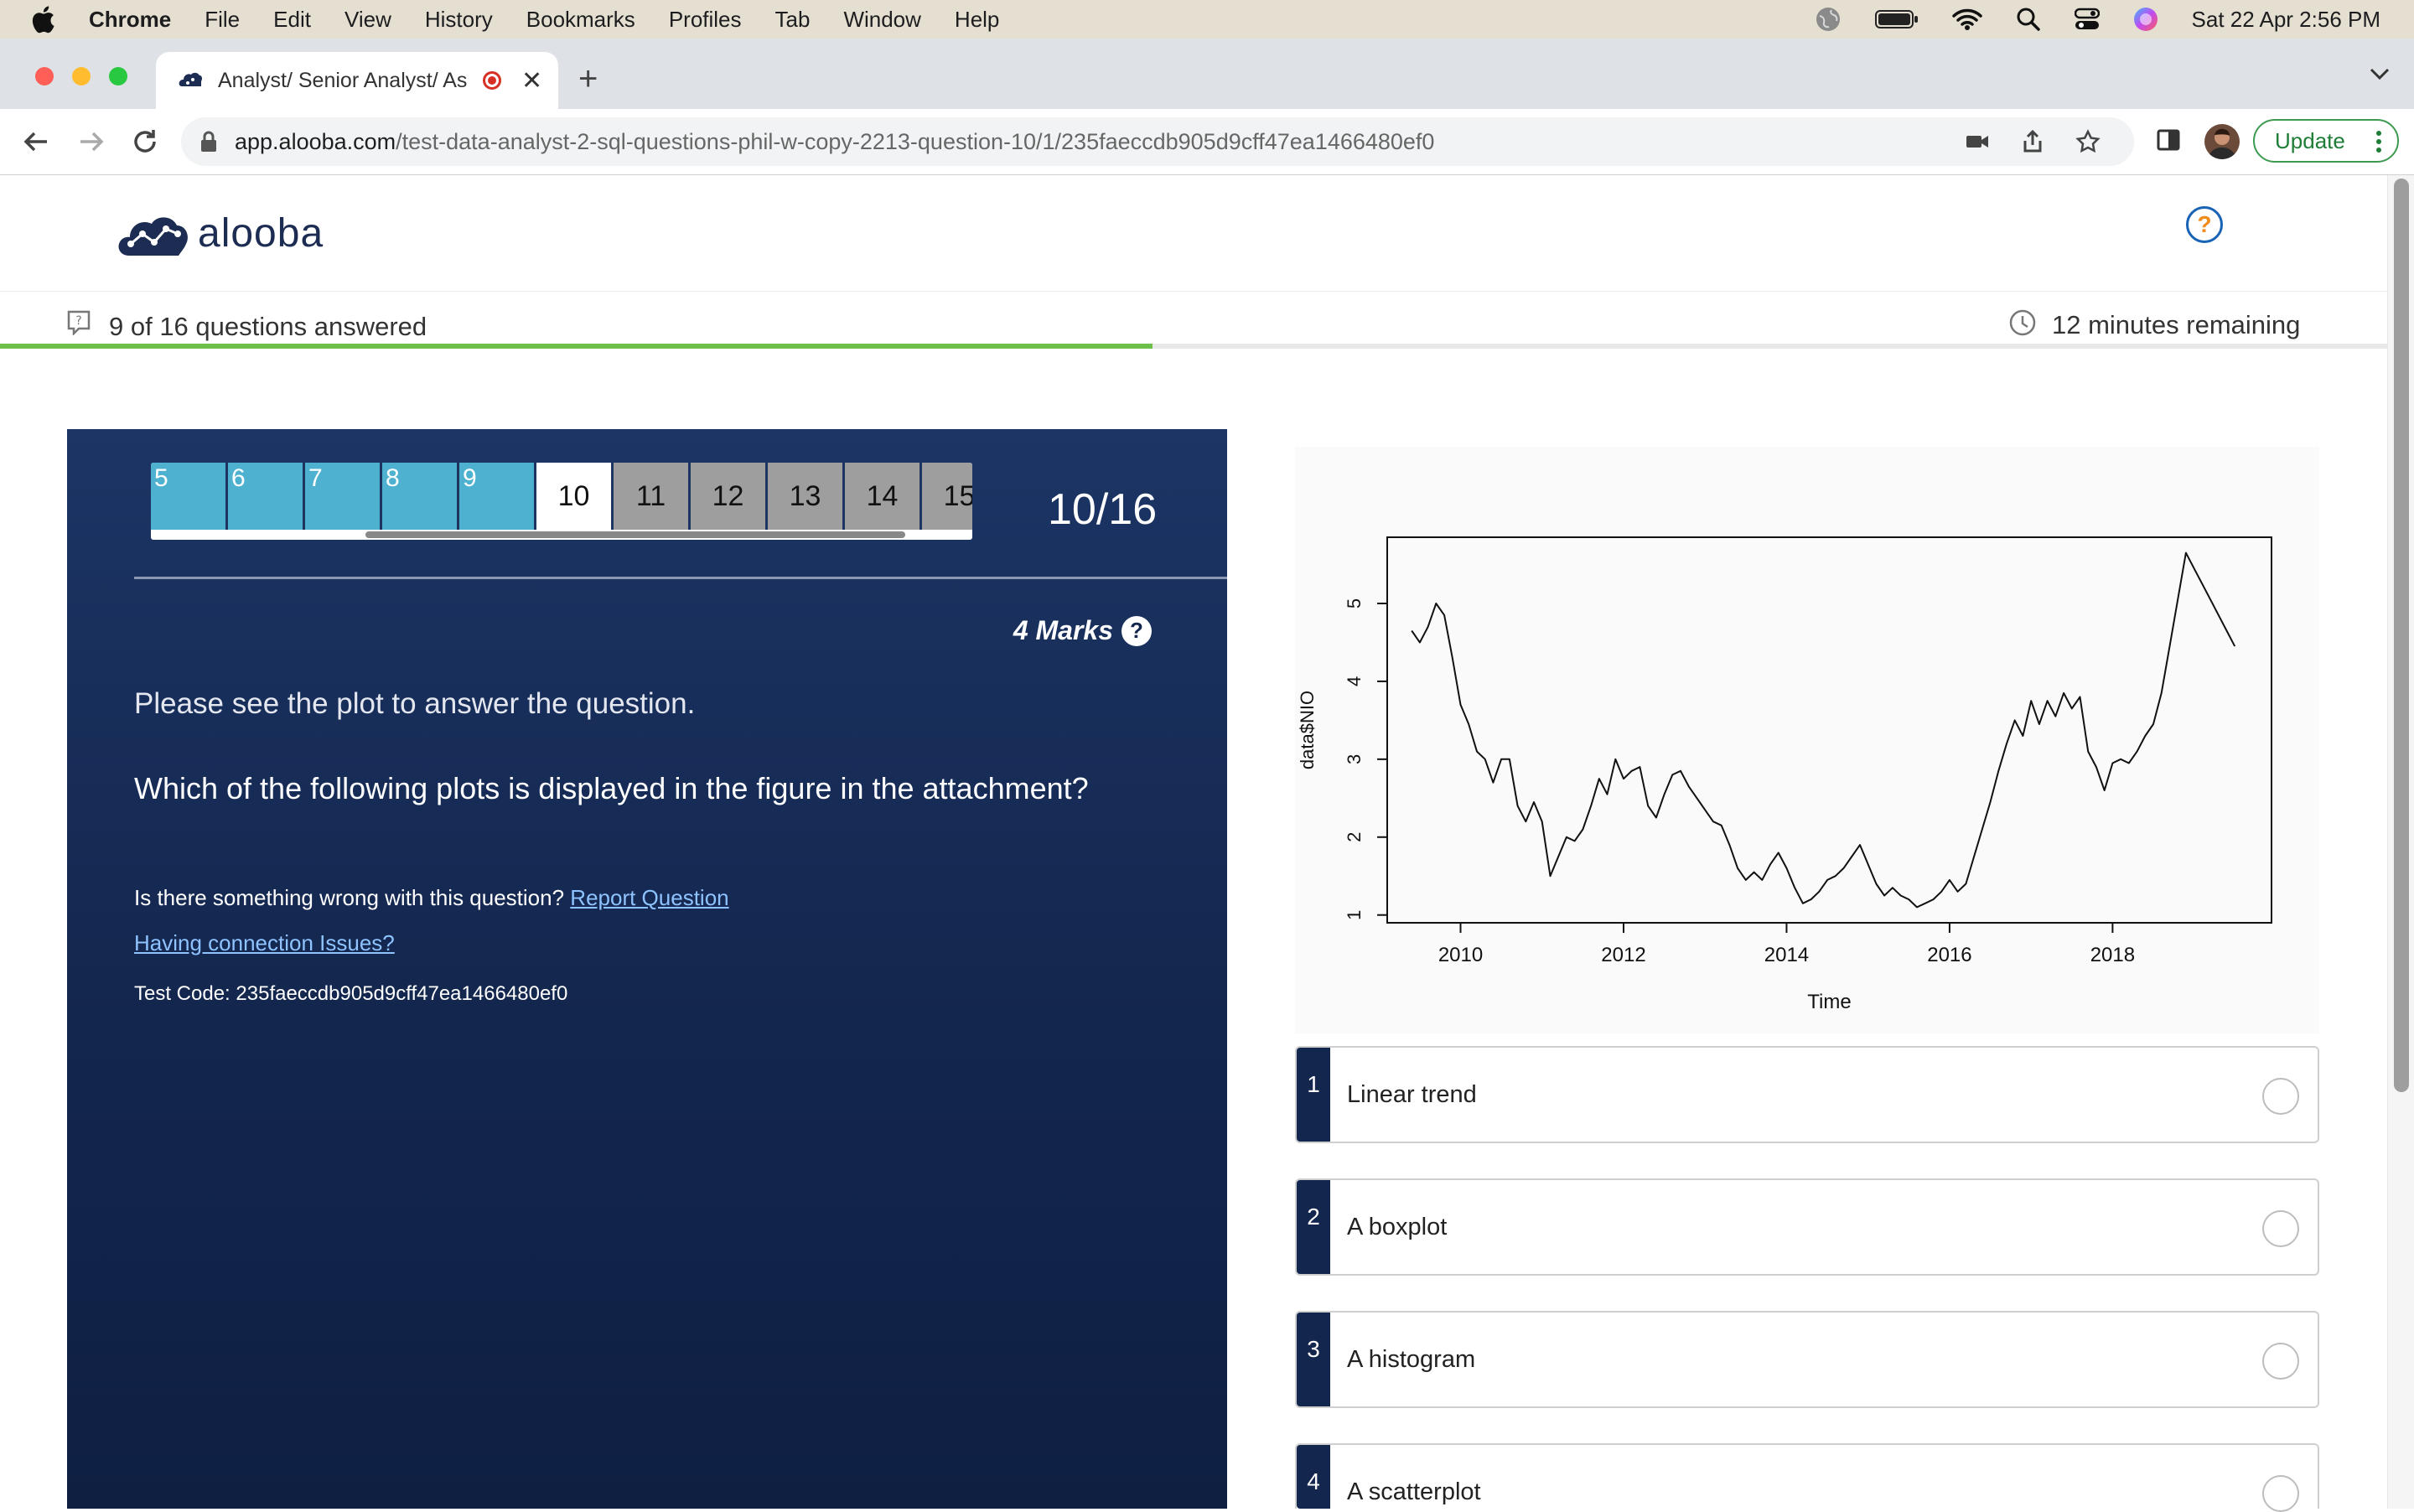 This screenshot has height=1512, width=2414. What do you see at coordinates (36, 141) in the screenshot?
I see `back-arrow-icon` at bounding box center [36, 141].